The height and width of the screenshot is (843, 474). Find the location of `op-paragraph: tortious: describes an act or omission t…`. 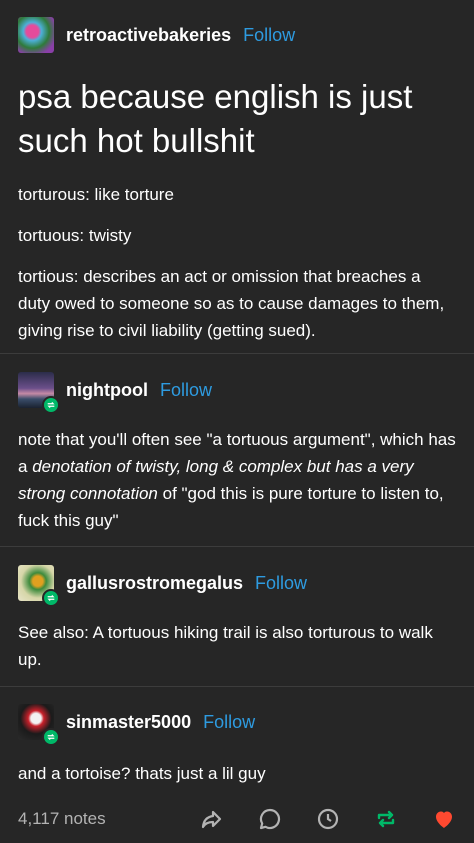

op-paragraph: tortious: describes an act or omission t… is located at coordinates (231, 303).